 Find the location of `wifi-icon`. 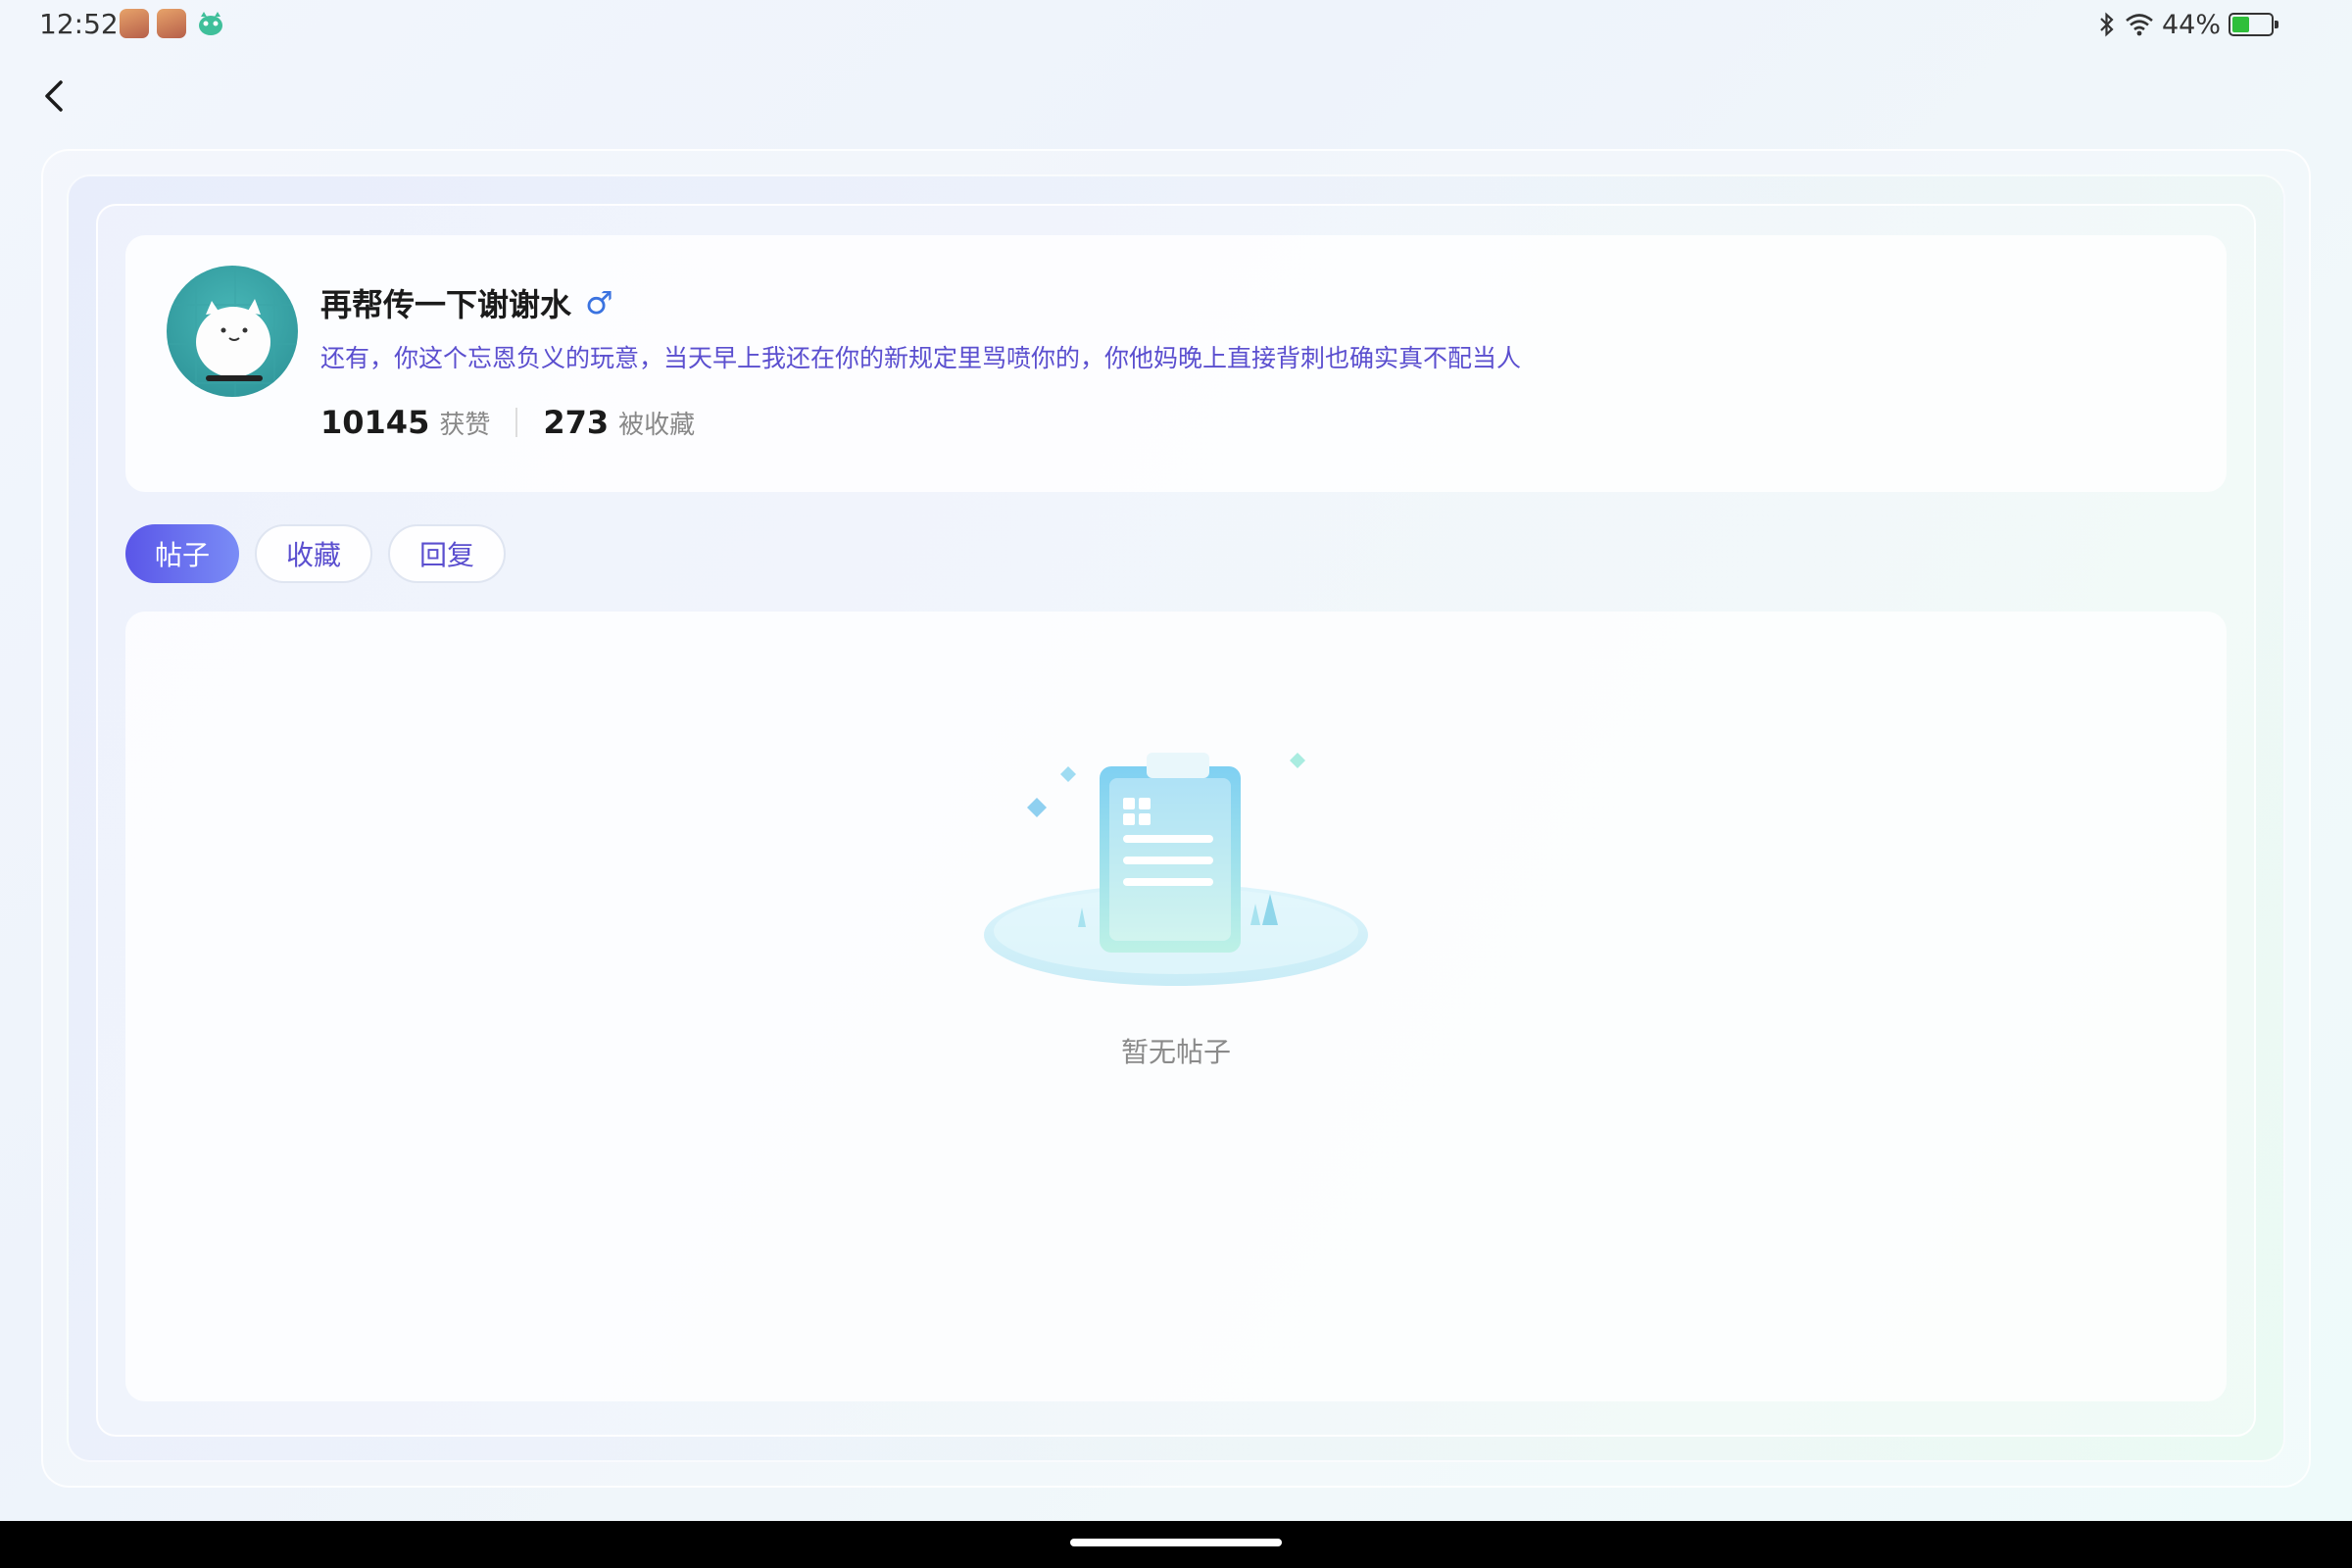

wifi-icon is located at coordinates (2139, 25).